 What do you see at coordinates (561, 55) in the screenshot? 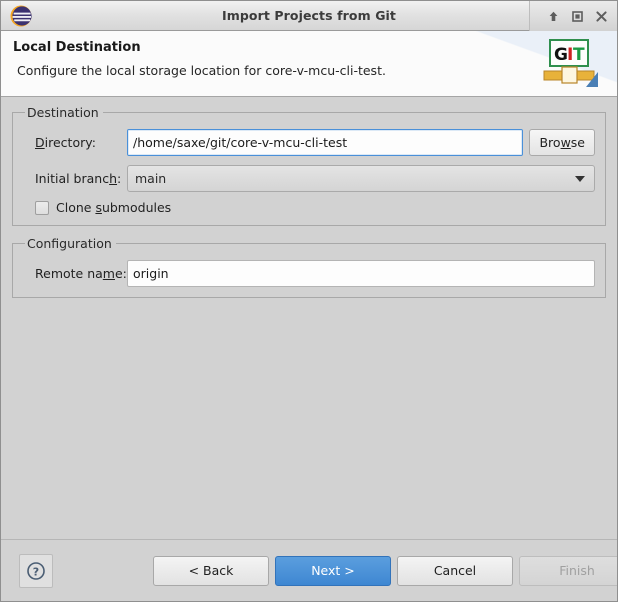
I see `svg-text: G` at bounding box center [561, 55].